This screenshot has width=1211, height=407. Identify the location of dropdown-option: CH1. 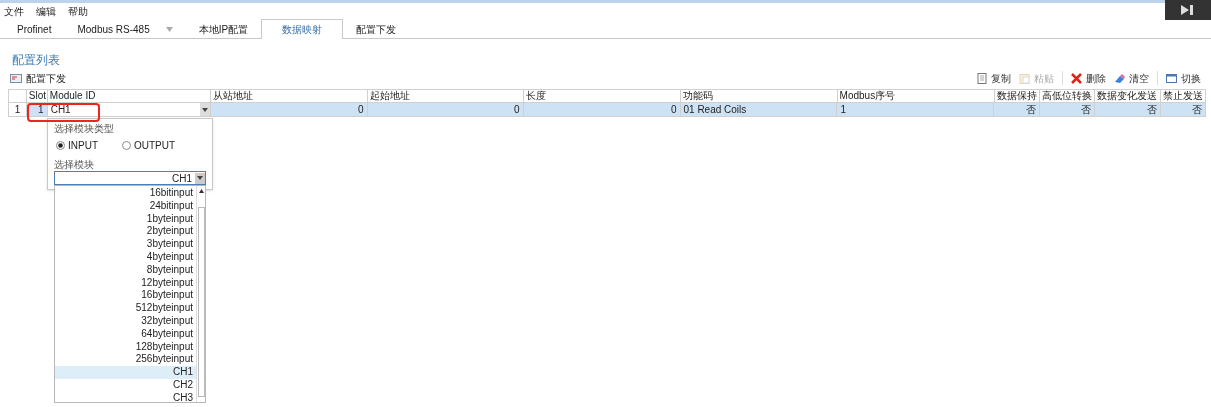
(125, 372).